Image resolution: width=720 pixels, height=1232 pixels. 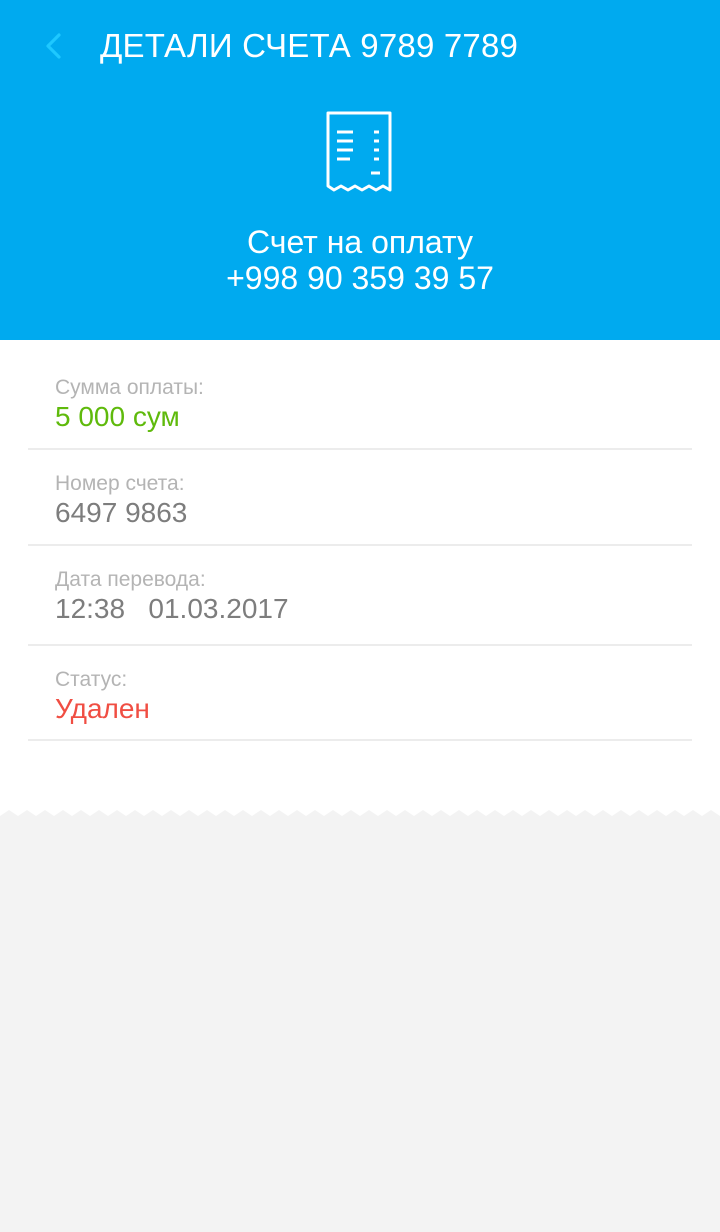 I want to click on back-button, so click(x=54, y=46).